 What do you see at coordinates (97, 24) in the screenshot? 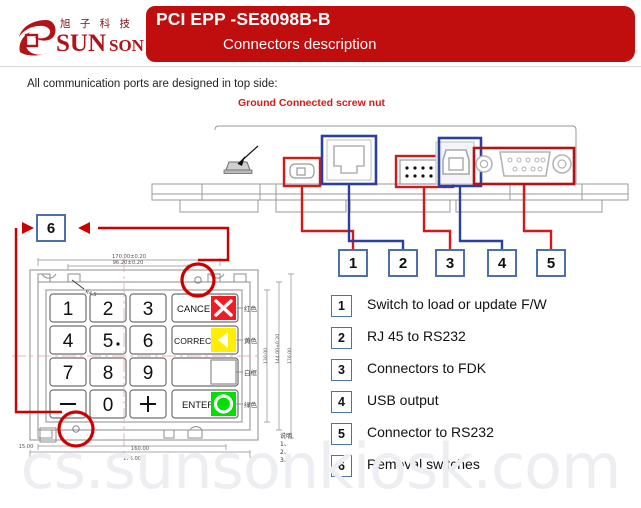
I see `logo-chinese-text: 旭 子 科 技` at bounding box center [97, 24].